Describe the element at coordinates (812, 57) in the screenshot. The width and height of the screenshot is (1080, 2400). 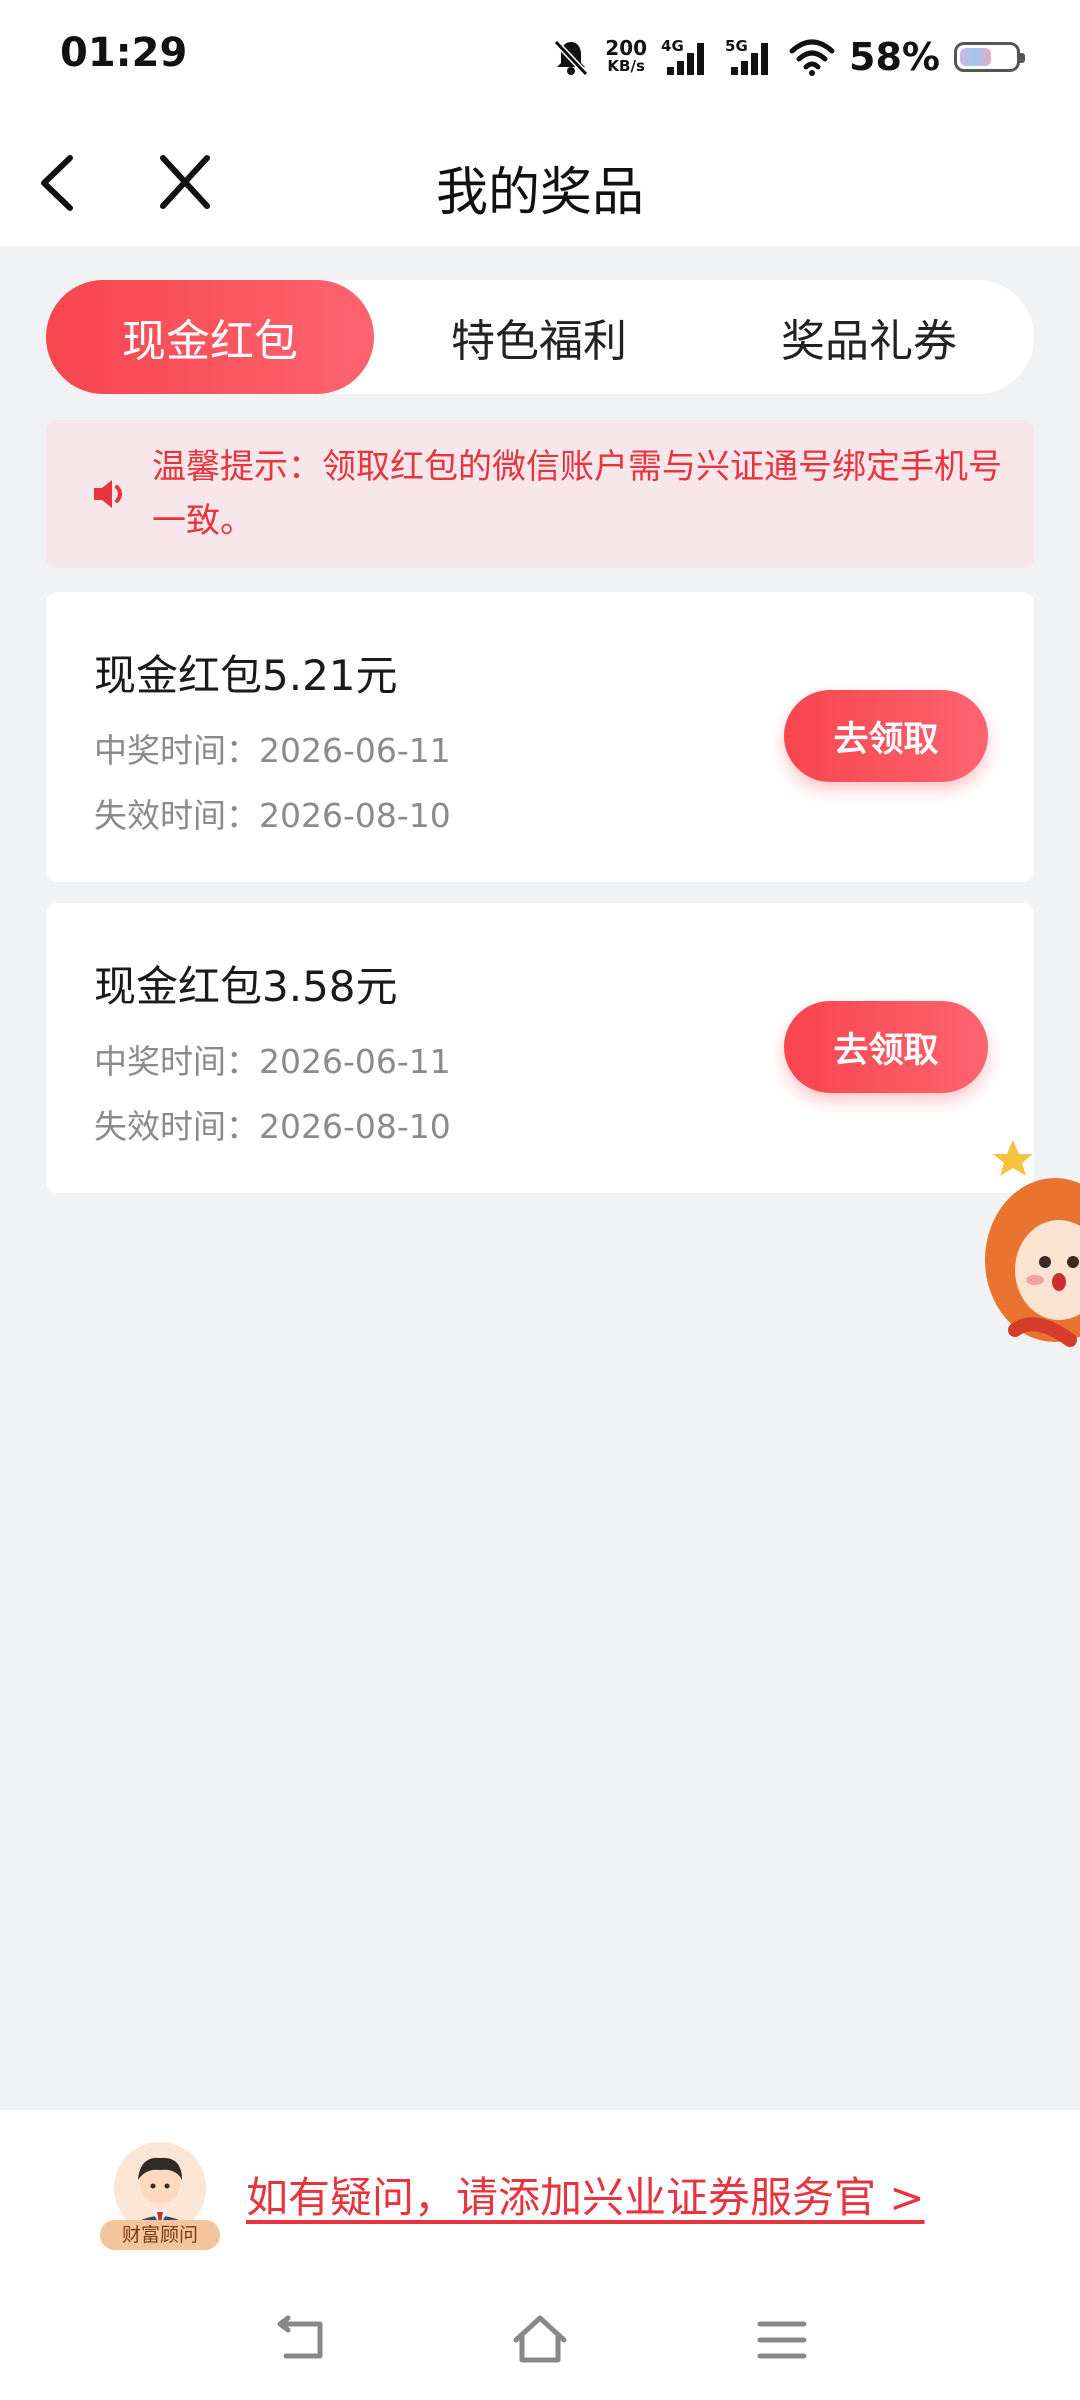
I see `wifi-icon` at that location.